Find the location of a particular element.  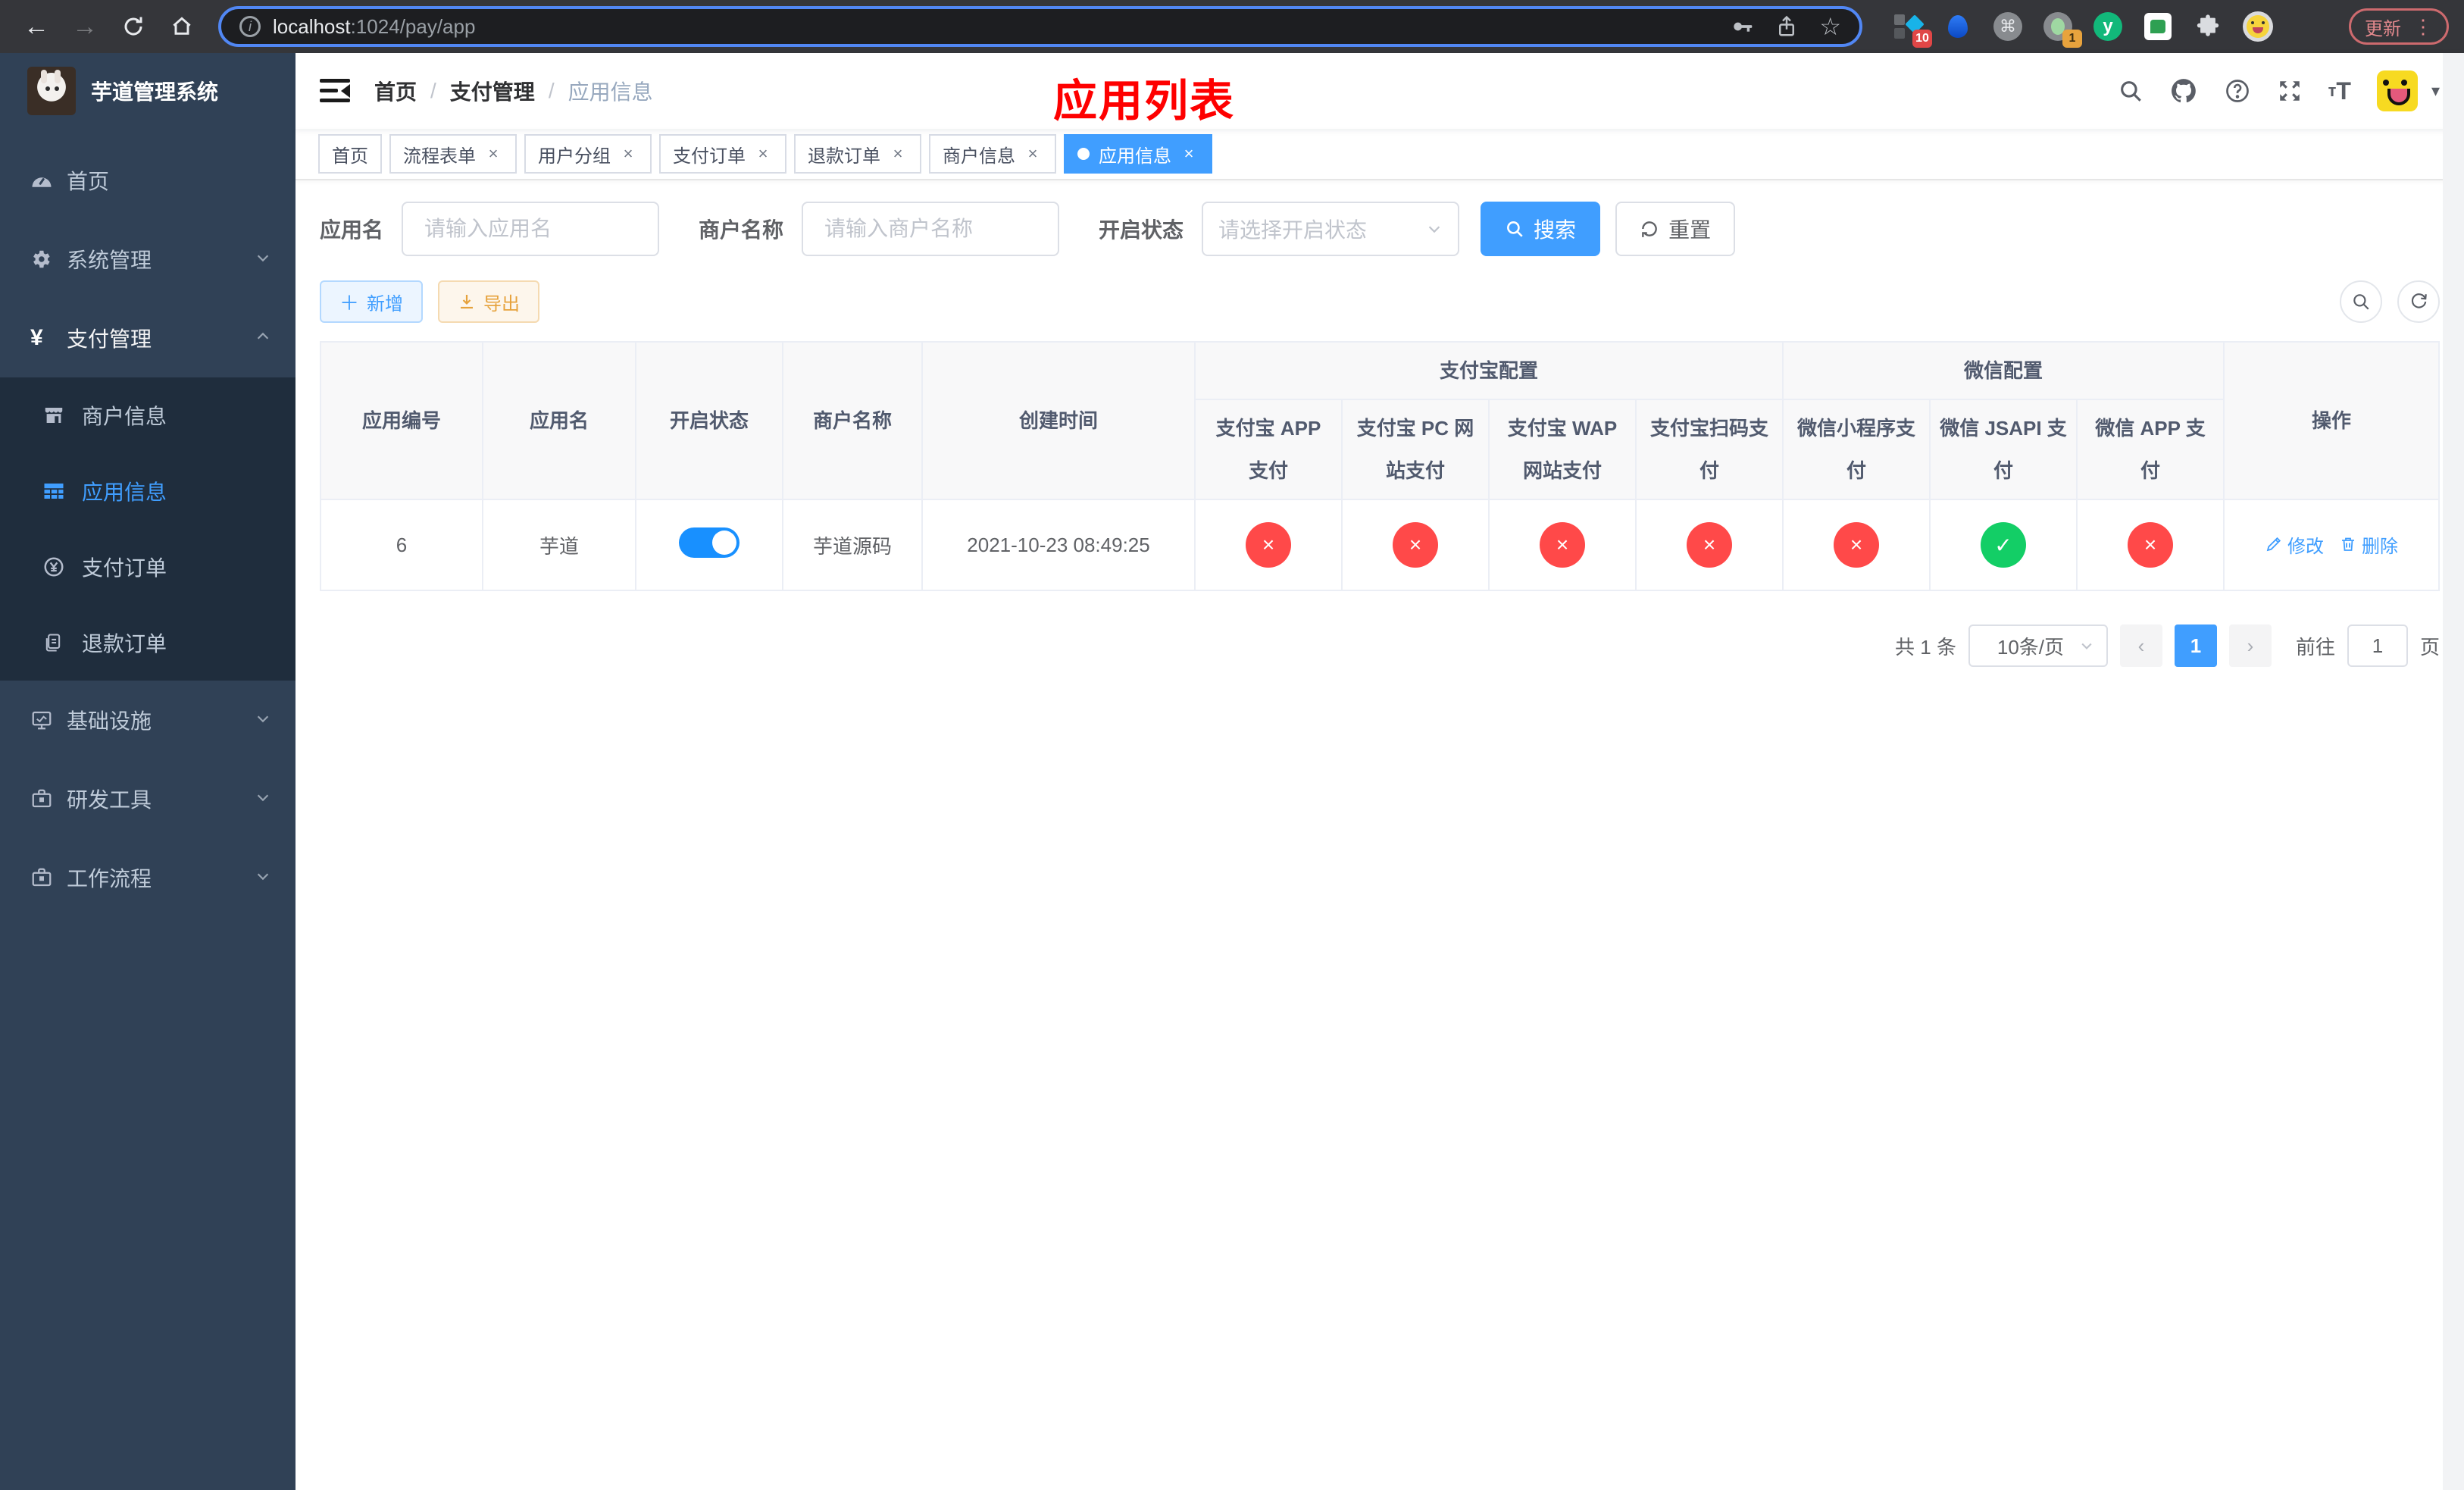

alipay-qr-status-icon: × is located at coordinates (1709, 545).